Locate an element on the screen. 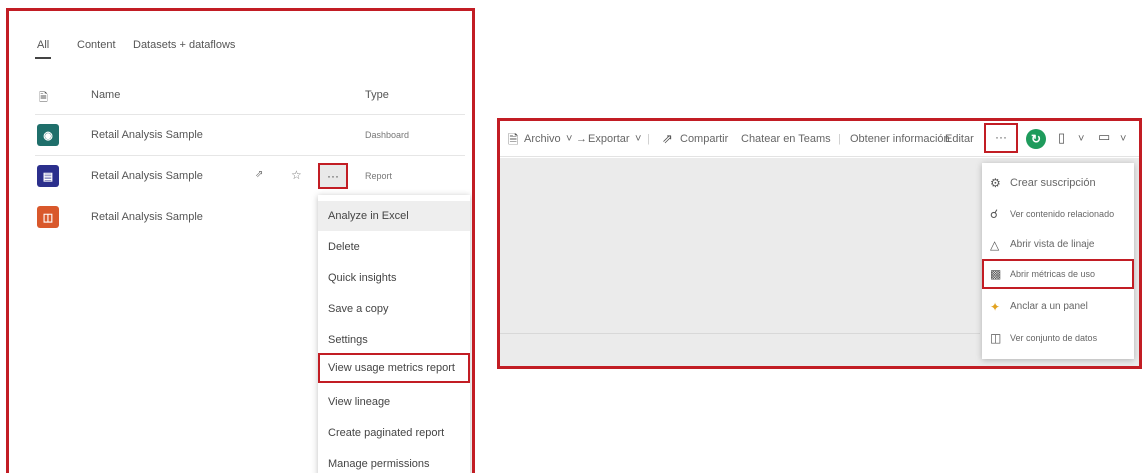  menu-item-label: Abrir vista de linaje is located at coordinates (1052, 244).